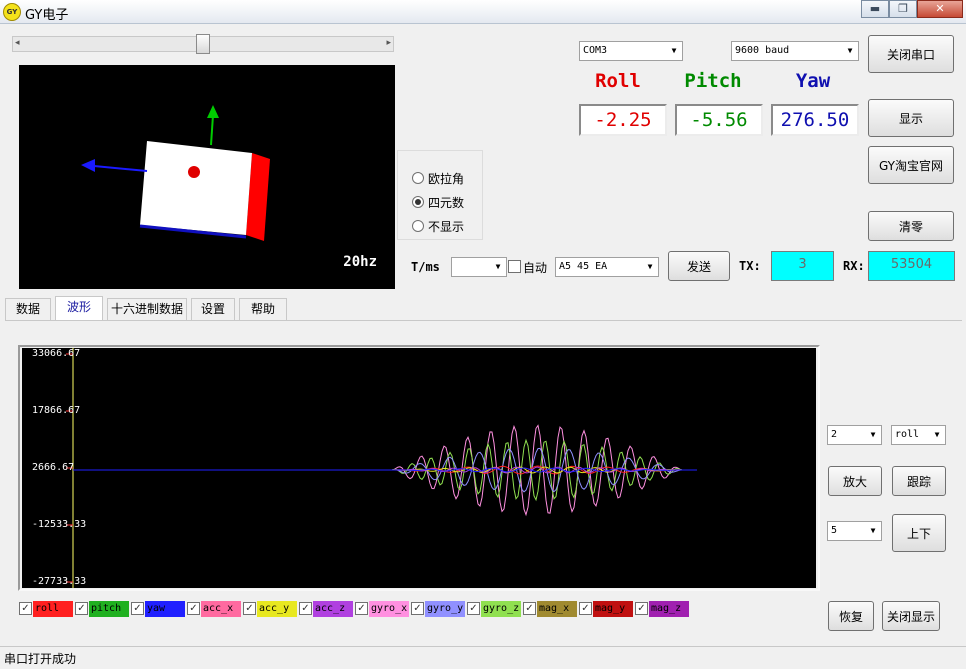 This screenshot has width=966, height=669. What do you see at coordinates (855, 481) in the screenshot?
I see `zoom-button: 放大` at bounding box center [855, 481].